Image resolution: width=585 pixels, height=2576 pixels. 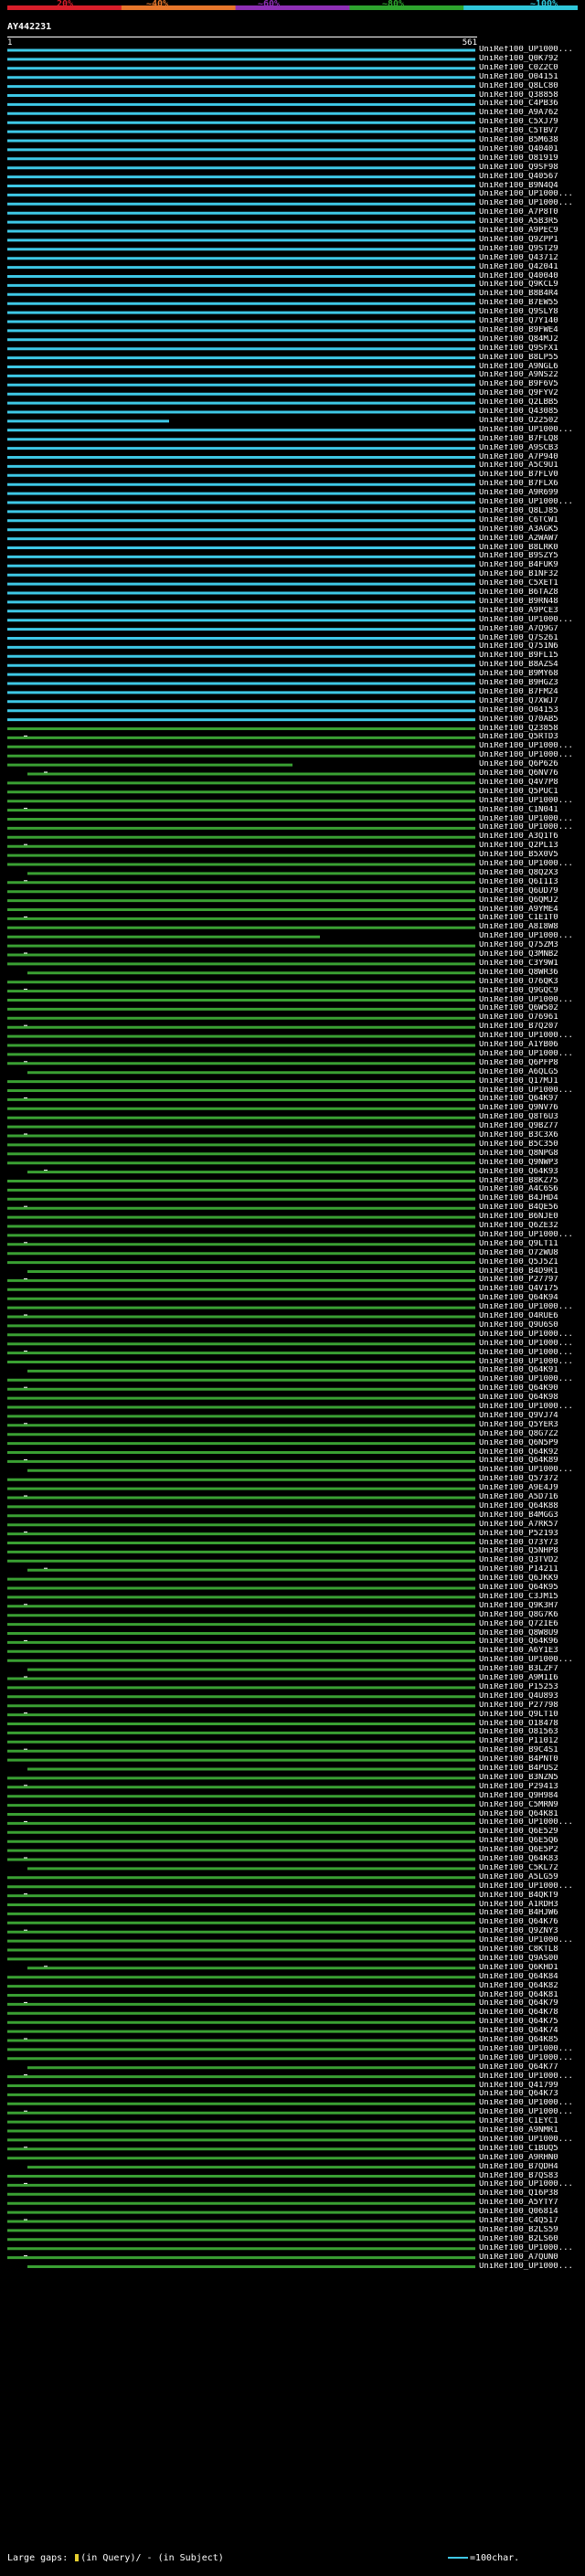 I want to click on hit-id-link: UniRef100_Q64K93, so click(x=532, y=1172).